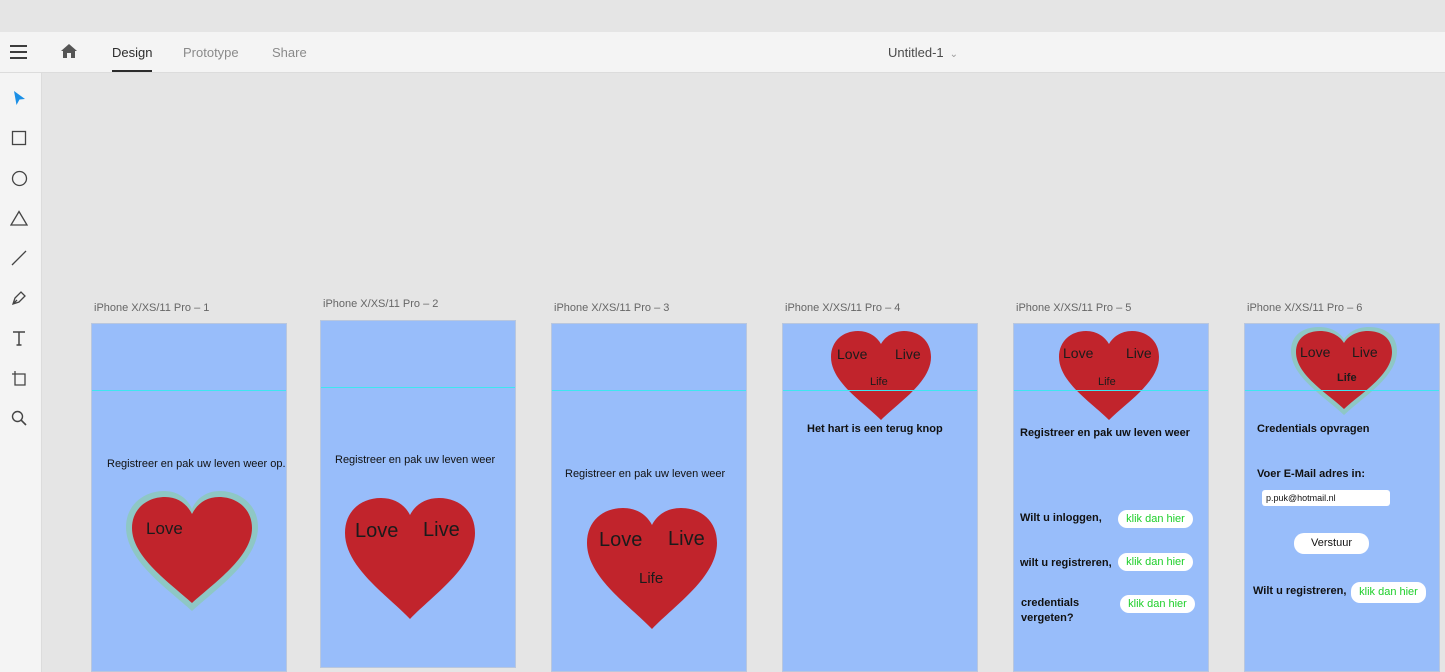 This screenshot has width=1445, height=672. I want to click on tab-share: Share, so click(289, 52).